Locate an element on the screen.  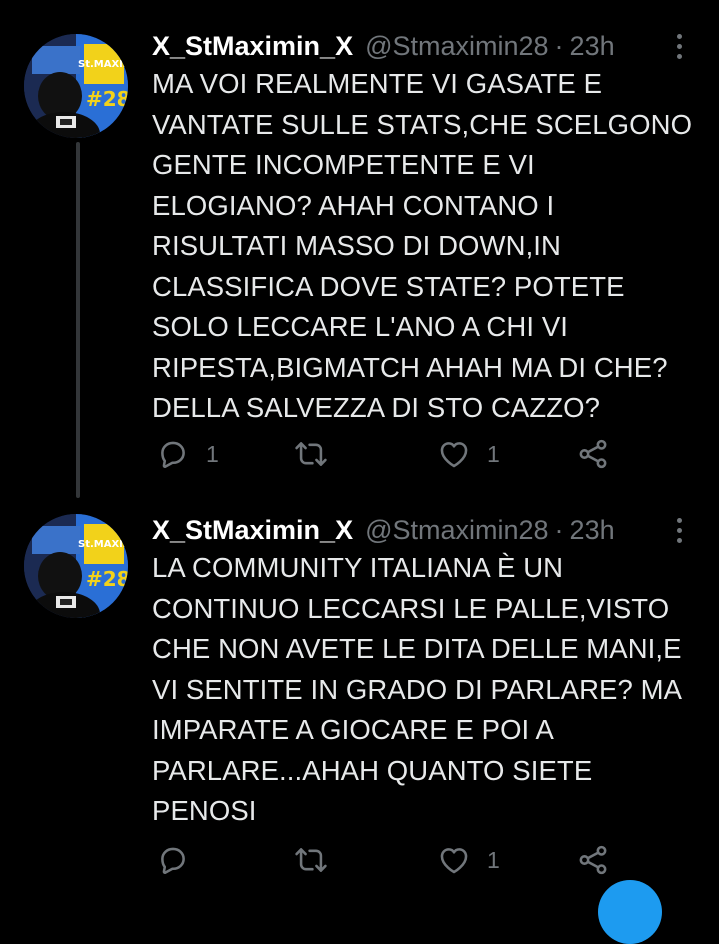
thread-line is located at coordinates (78, 320).